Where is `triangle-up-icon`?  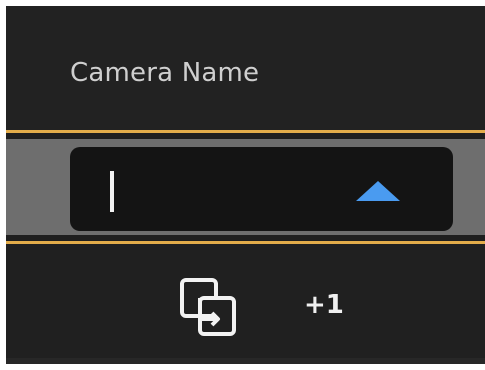
triangle-up-icon is located at coordinates (378, 191).